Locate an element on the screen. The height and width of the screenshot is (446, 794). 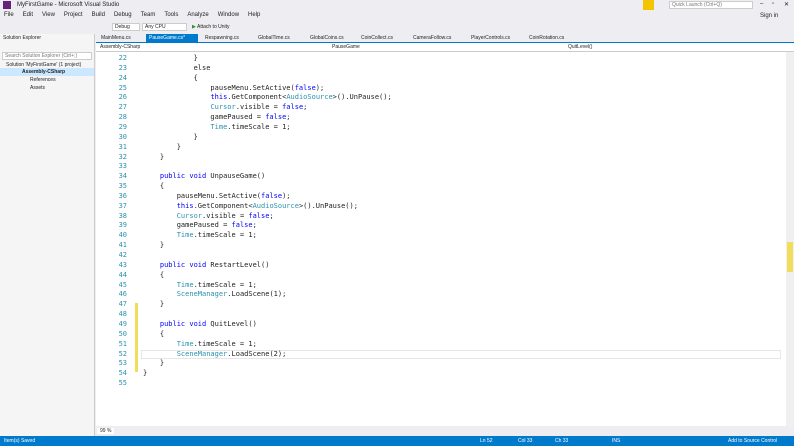
project-dropdown: Assembly-CSharp is located at coordinates (120, 47).